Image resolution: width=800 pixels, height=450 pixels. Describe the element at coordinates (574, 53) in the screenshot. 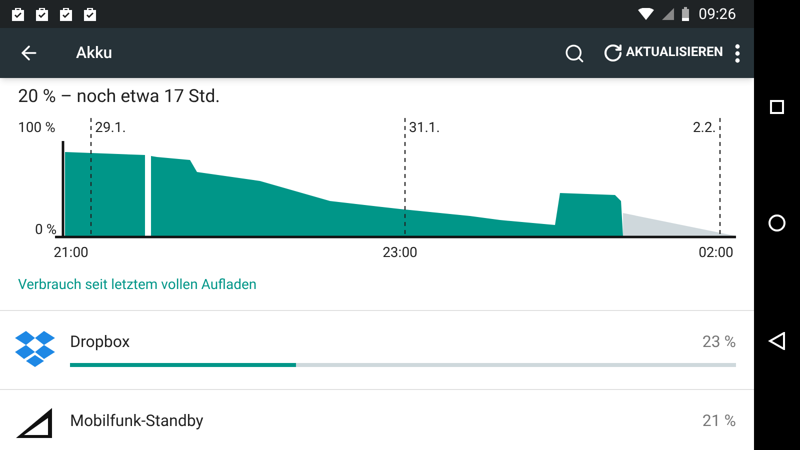

I see `search-button` at that location.